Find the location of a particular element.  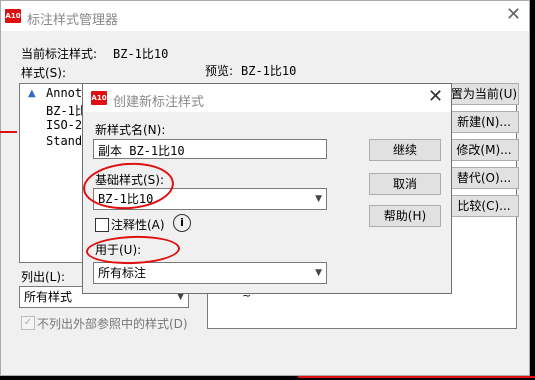

exclude-xref-checkbox: ✓ is located at coordinates (28, 323).